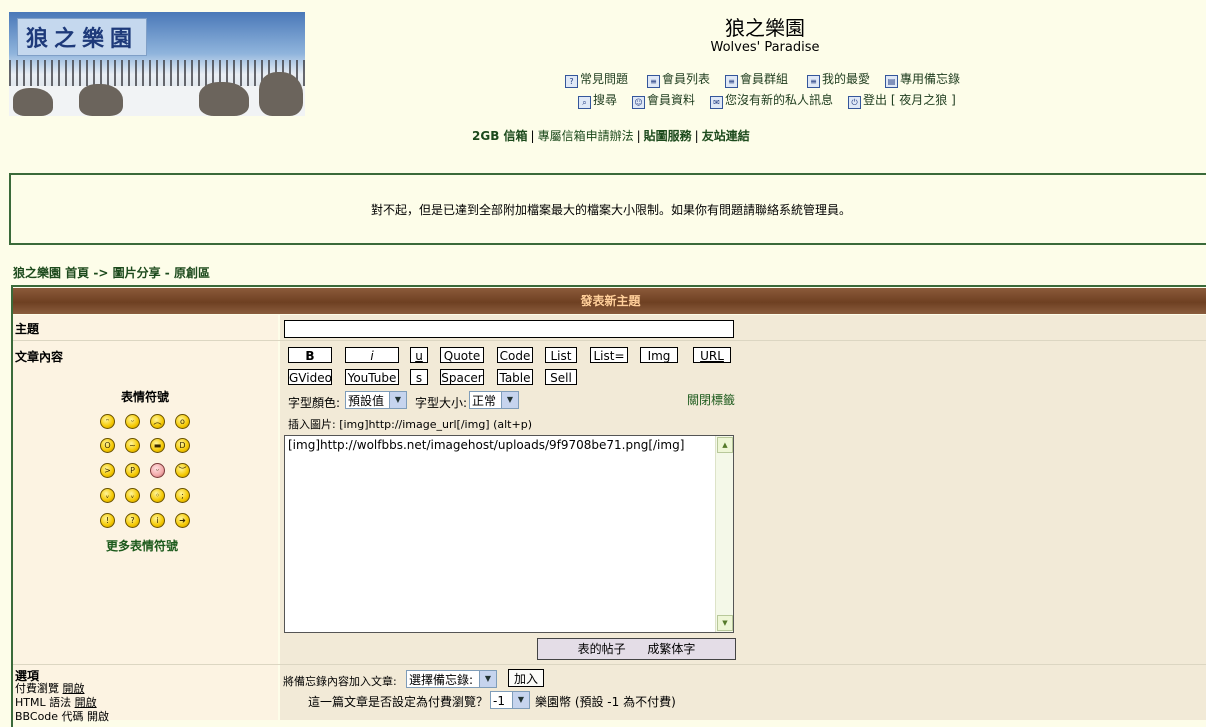  Describe the element at coordinates (515, 377) in the screenshot. I see `table-button: Table` at that location.